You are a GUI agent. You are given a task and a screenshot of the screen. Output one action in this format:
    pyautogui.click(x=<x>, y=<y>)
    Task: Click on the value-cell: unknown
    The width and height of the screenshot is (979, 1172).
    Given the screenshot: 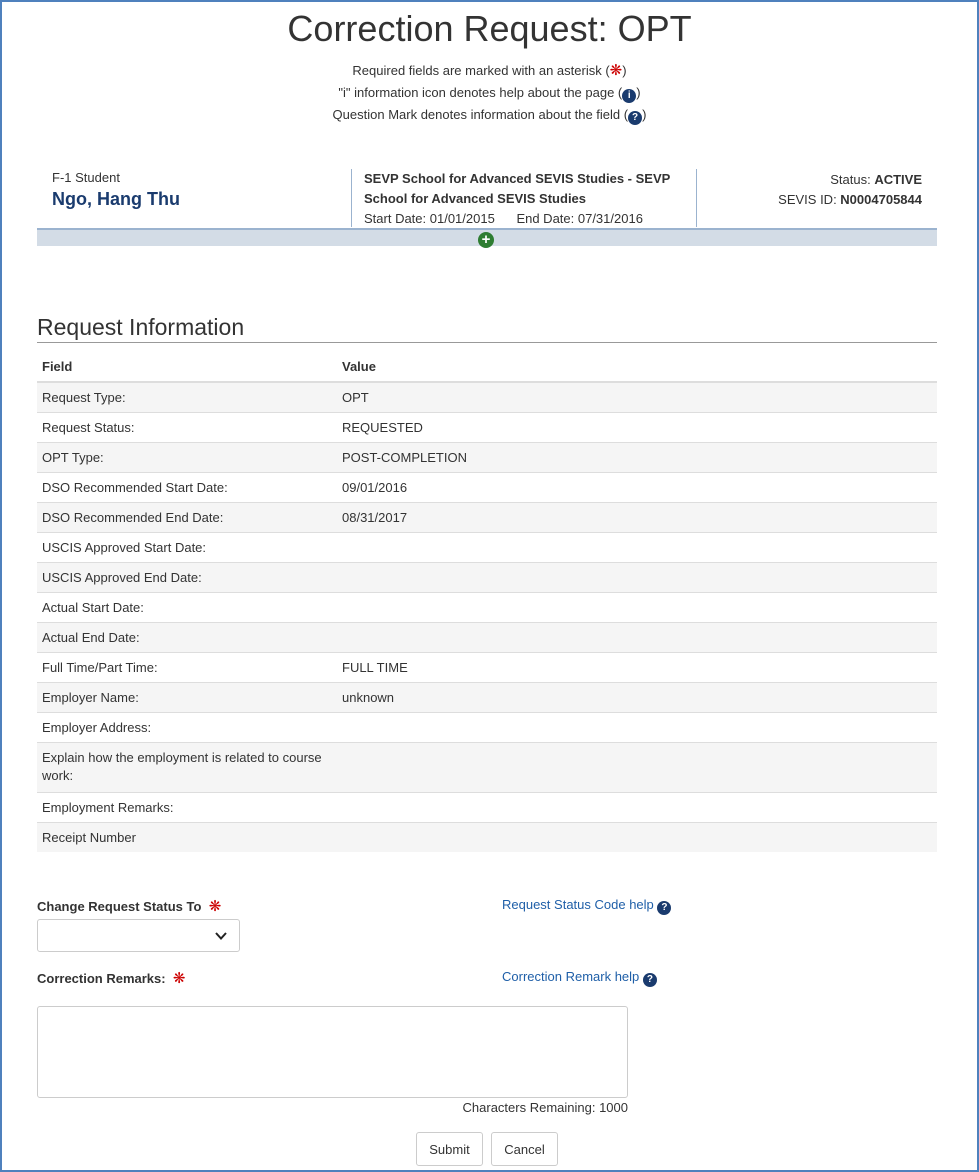 What is the action you would take?
    pyautogui.click(x=637, y=696)
    